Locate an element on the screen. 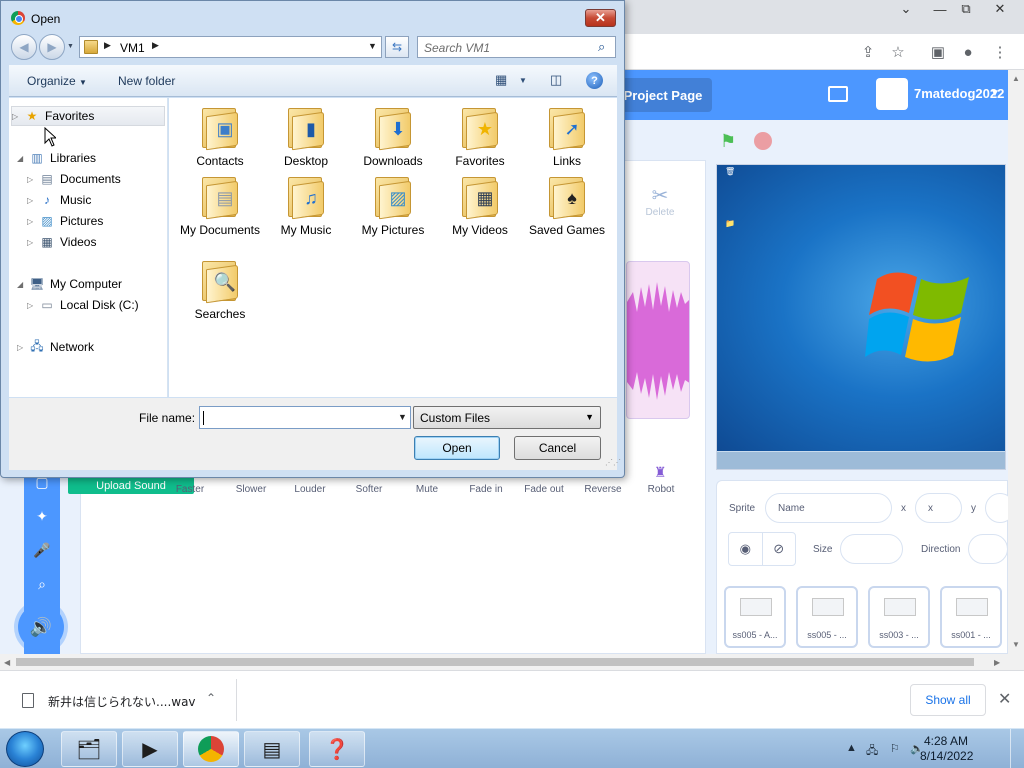  effect-mute: Mute is located at coordinates (427, 489).